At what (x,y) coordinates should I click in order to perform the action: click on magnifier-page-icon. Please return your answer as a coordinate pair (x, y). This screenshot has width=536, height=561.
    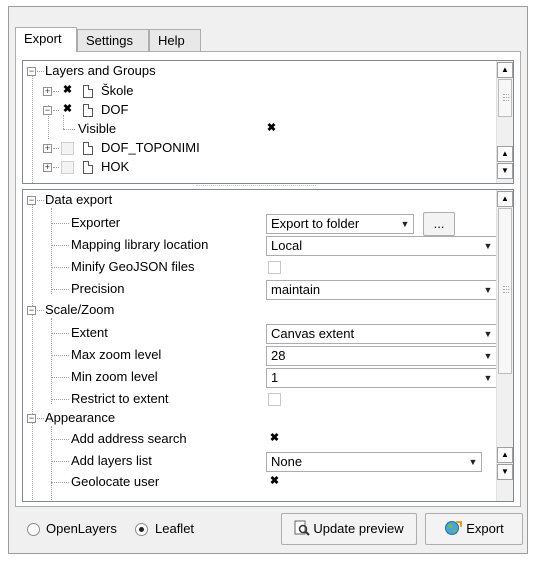
    Looking at the image, I should click on (302, 528).